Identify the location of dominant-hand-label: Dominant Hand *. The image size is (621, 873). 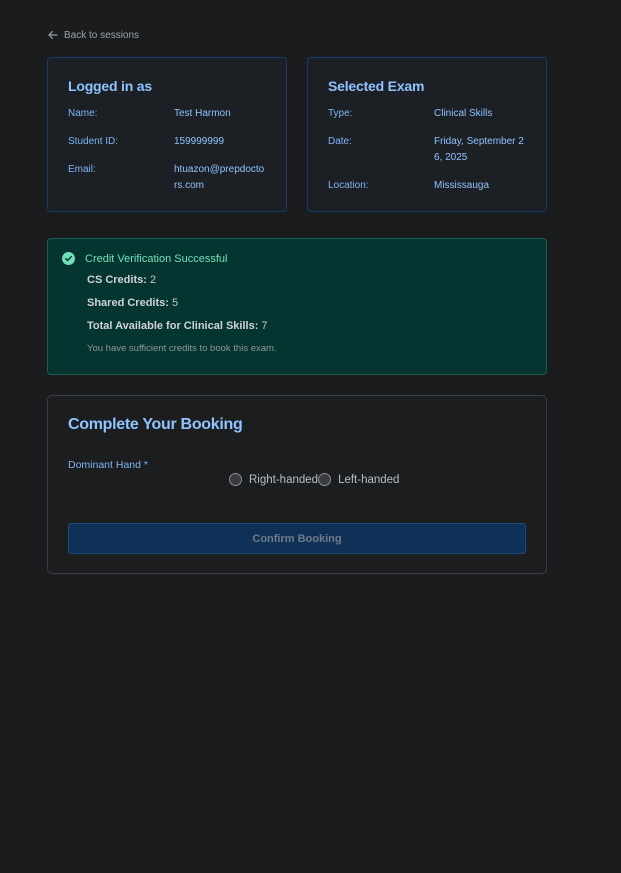
(108, 465).